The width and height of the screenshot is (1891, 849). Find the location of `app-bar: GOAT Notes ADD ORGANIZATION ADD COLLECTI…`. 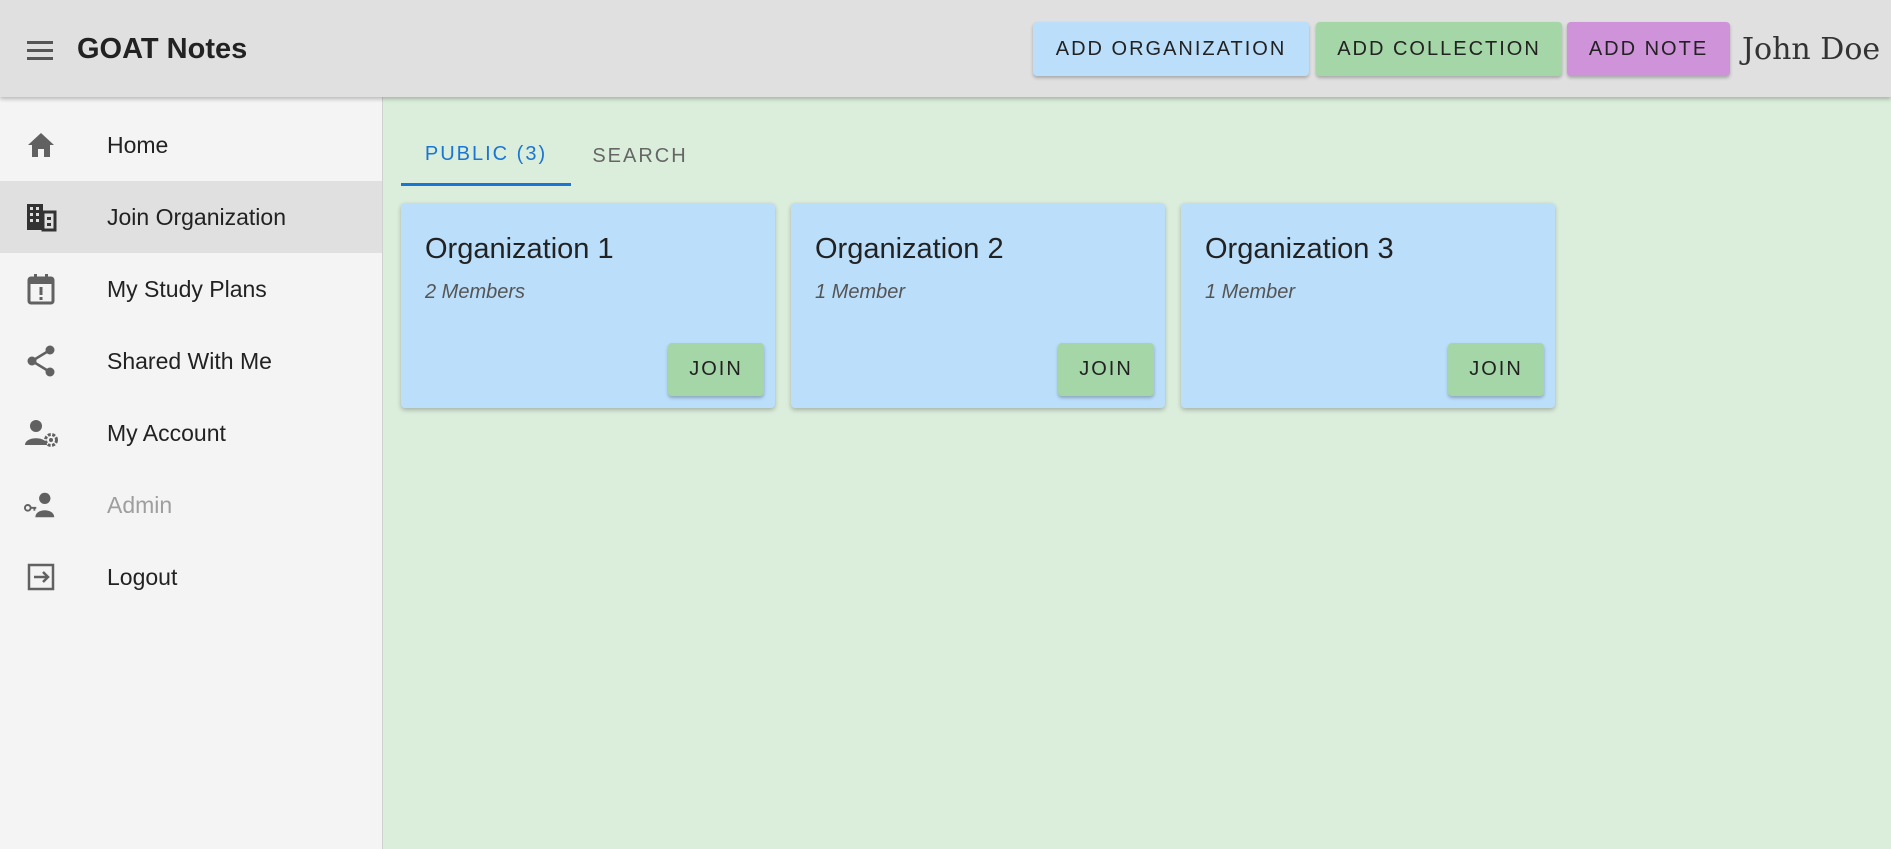

app-bar: GOAT Notes ADD ORGANIZATION ADD COLLECTI… is located at coordinates (945, 48).